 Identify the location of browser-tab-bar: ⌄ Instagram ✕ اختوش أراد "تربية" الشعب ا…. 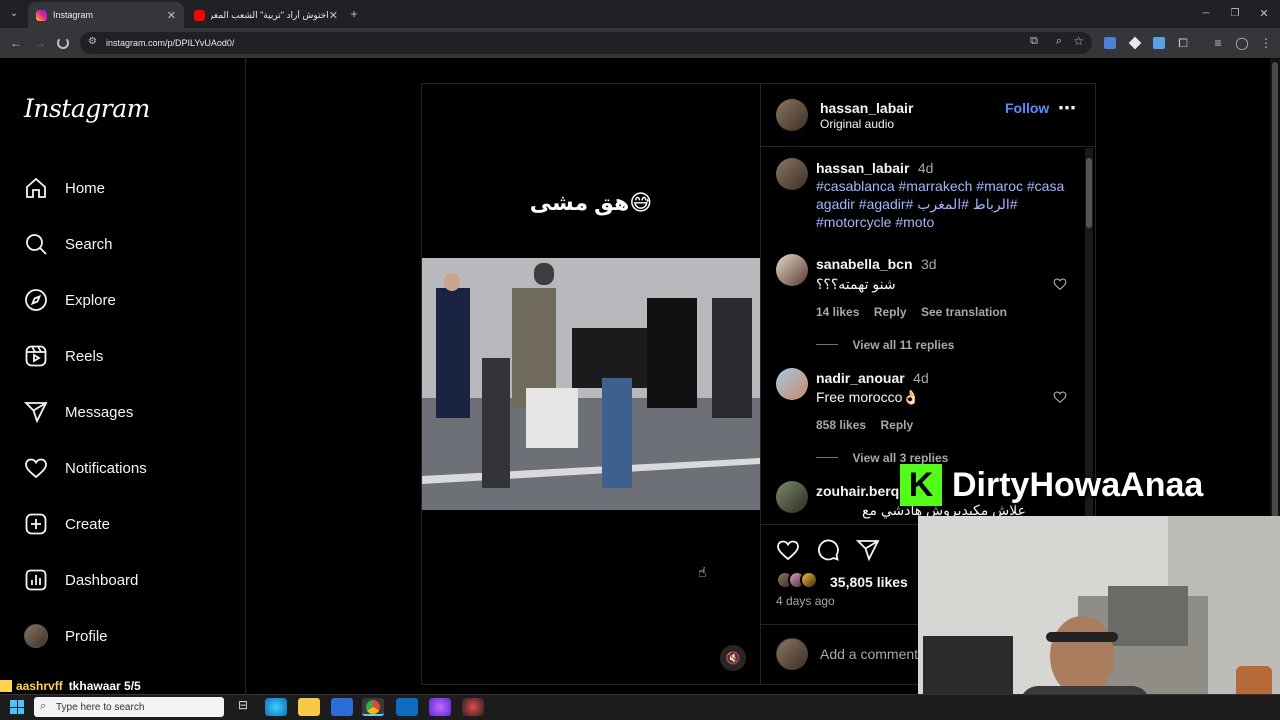
(640, 14).